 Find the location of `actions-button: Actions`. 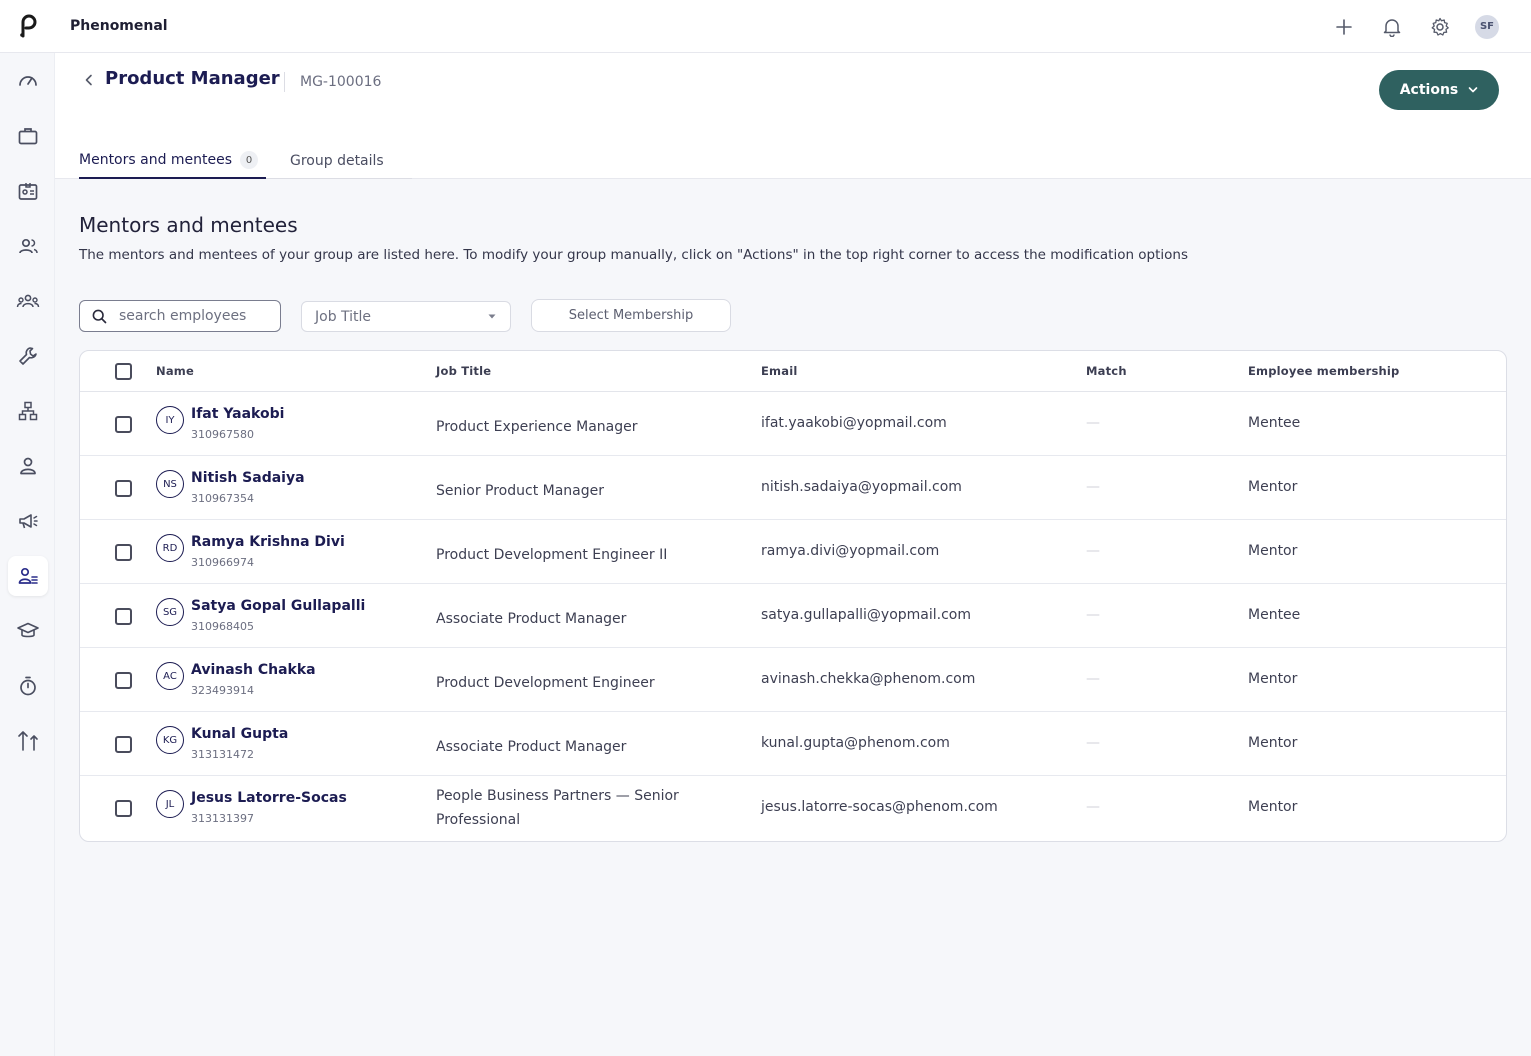

actions-button: Actions is located at coordinates (1439, 90).